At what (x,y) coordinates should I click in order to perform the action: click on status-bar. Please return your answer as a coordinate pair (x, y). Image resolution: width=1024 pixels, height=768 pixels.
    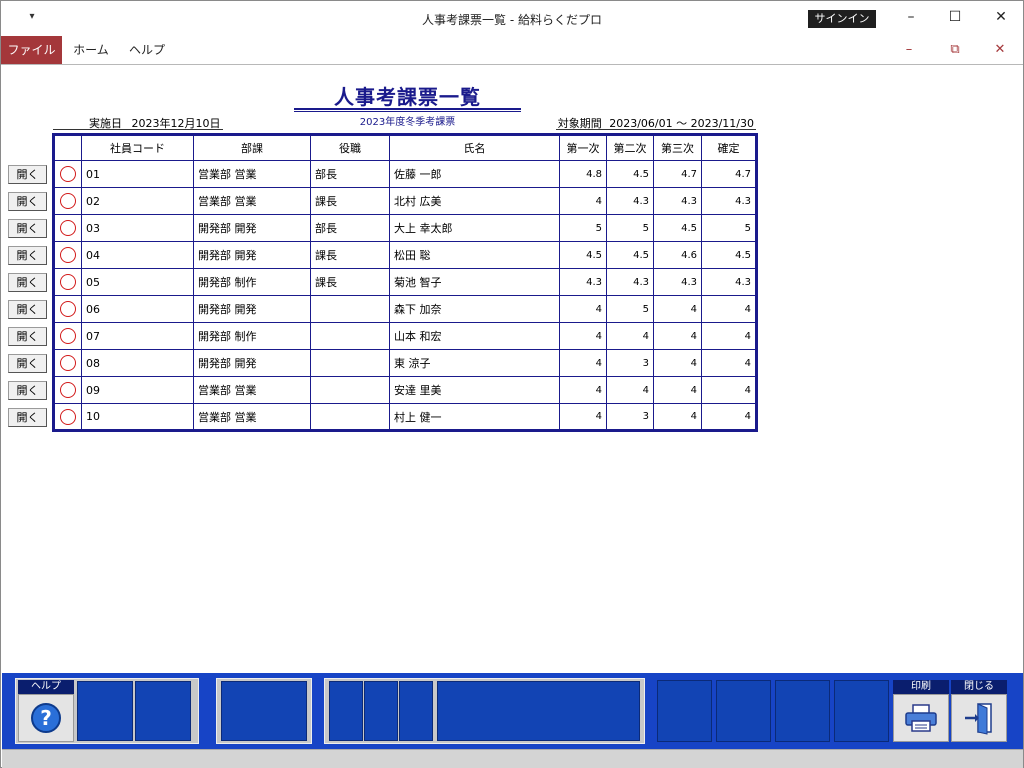
    Looking at the image, I should click on (512, 758).